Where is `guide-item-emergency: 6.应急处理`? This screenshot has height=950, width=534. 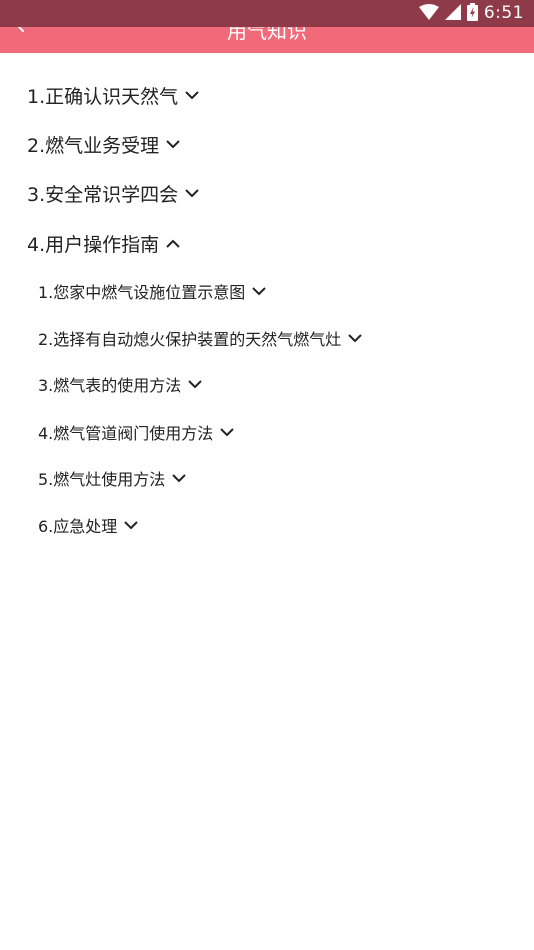 guide-item-emergency: 6.应急处理 is located at coordinates (88, 525).